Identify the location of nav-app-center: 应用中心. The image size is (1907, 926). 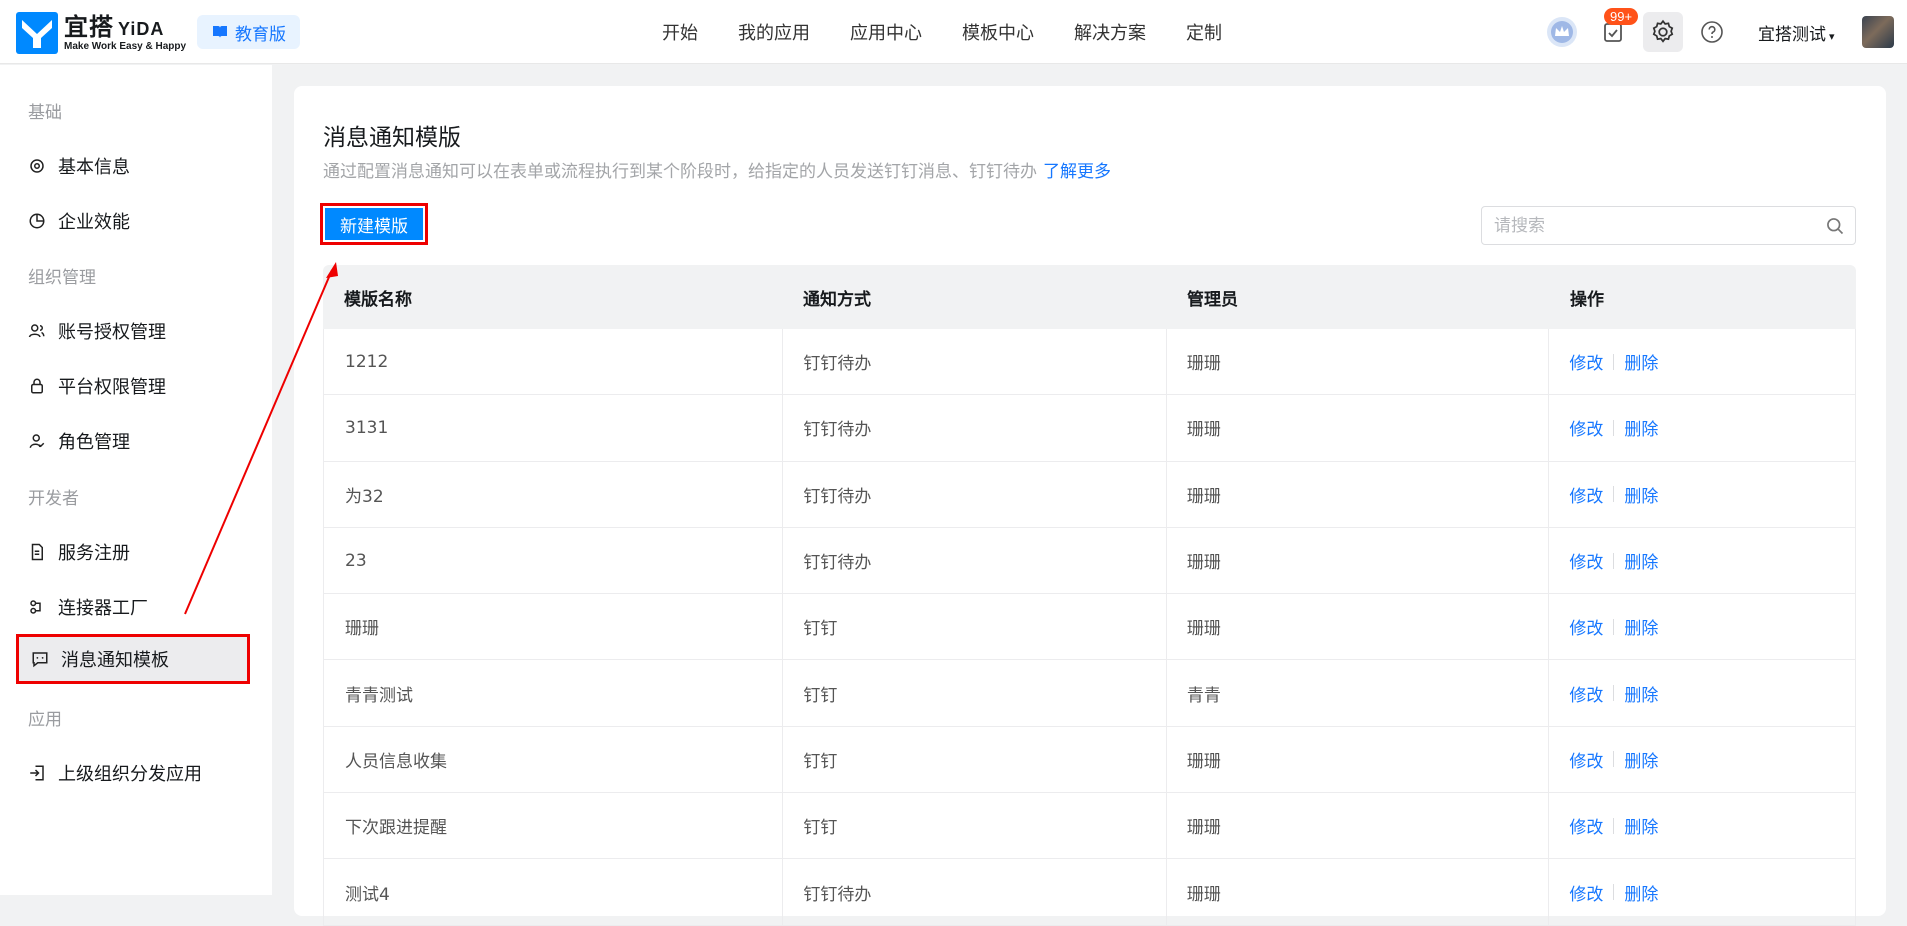
(886, 32).